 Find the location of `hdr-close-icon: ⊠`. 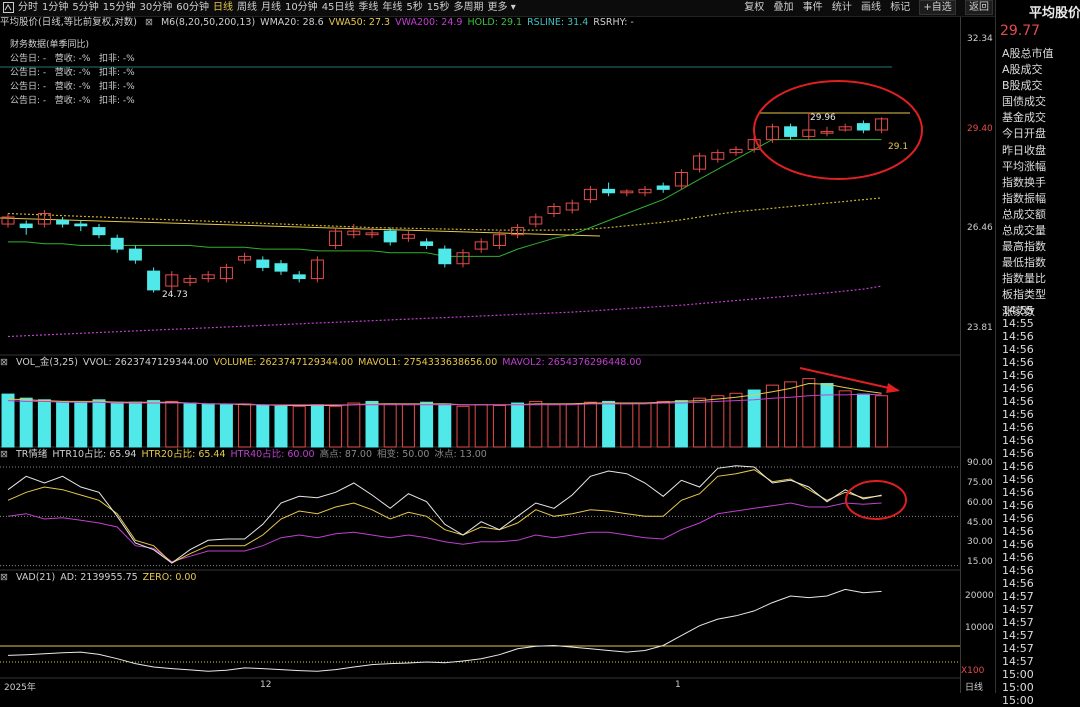

hdr-close-icon: ⊠ is located at coordinates (149, 22).